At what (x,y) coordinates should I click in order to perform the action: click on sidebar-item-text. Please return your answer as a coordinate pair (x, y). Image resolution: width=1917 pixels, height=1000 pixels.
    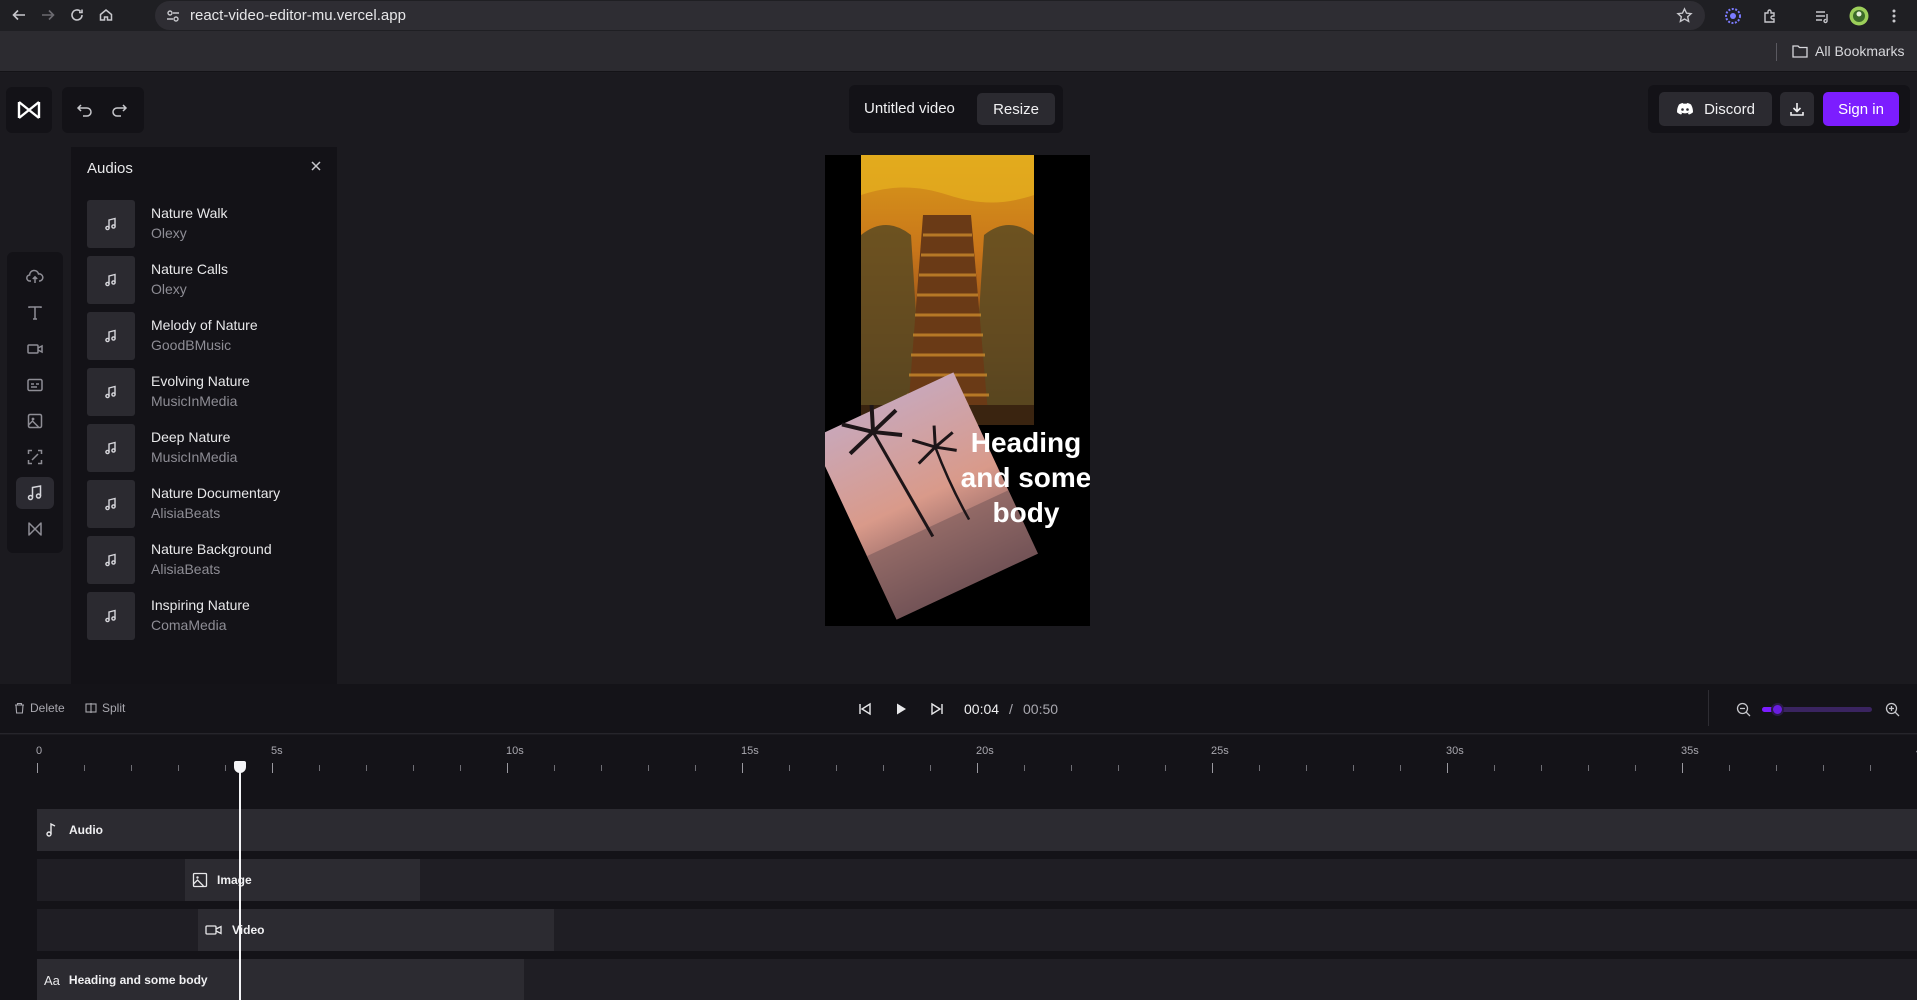
    Looking at the image, I should click on (35, 313).